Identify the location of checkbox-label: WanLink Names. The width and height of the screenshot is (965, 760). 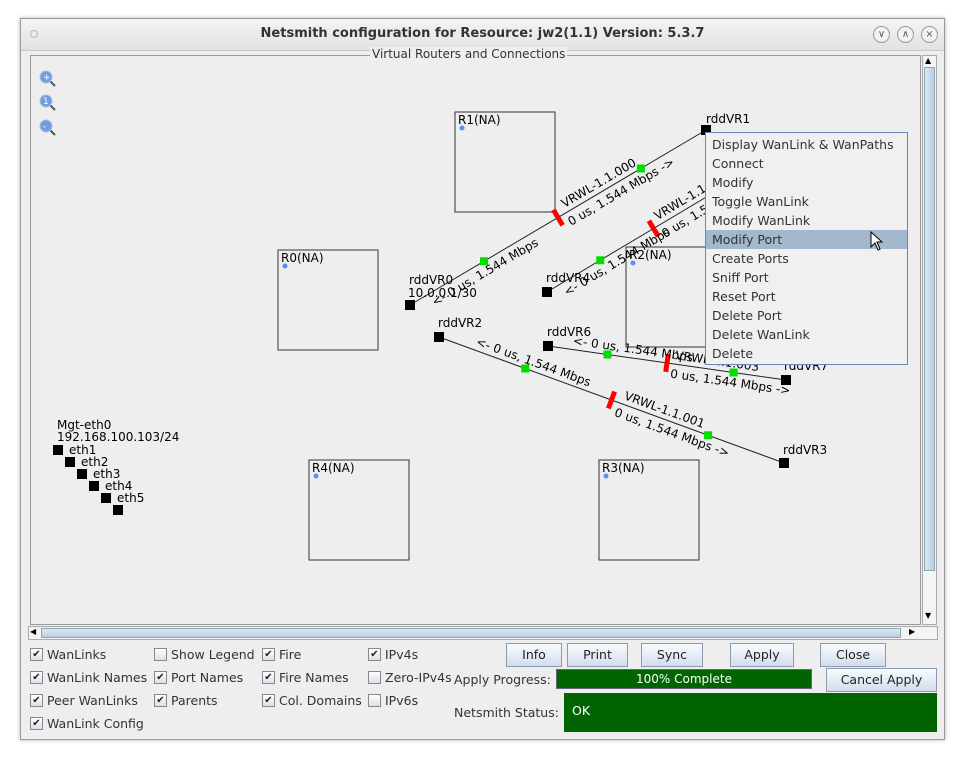
(97, 677).